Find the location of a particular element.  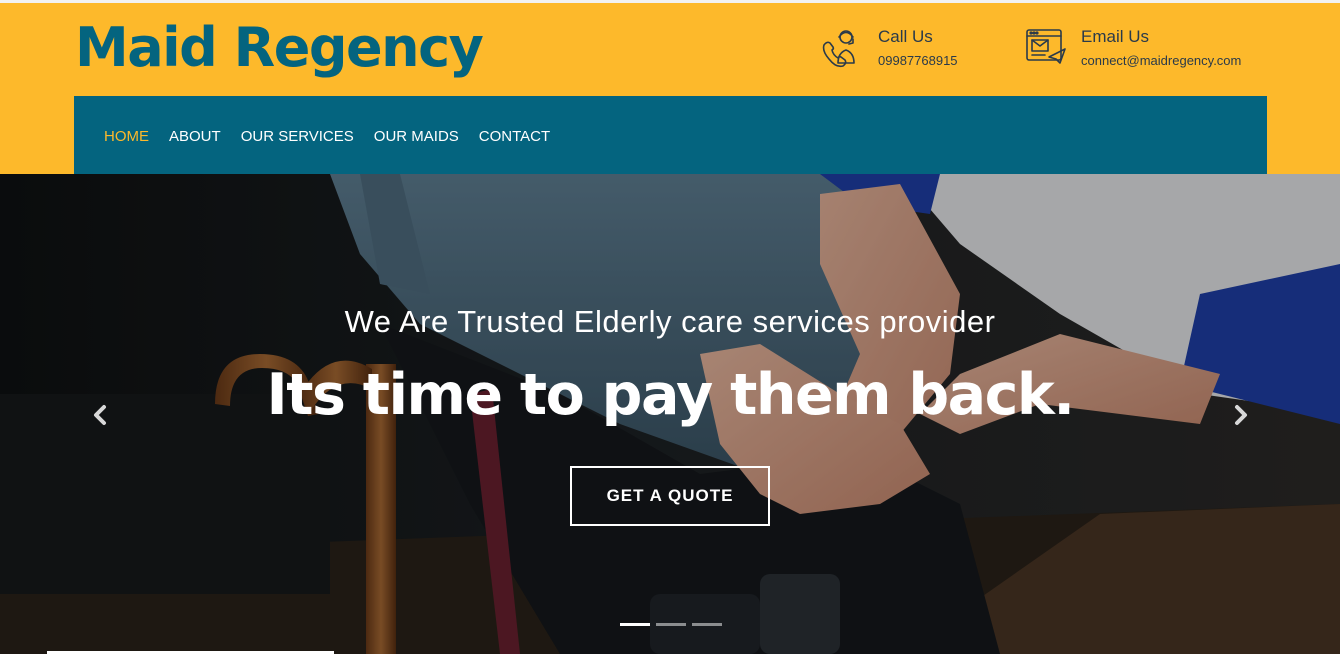

phone-support-icon is located at coordinates (850, 50).